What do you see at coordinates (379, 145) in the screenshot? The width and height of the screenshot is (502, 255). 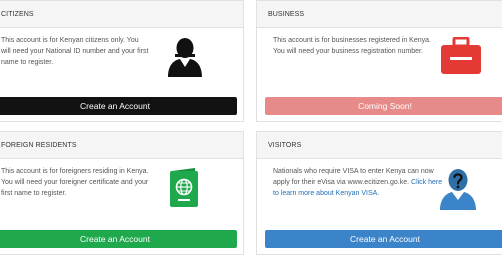 I see `visitors-card-title: VISITORS` at bounding box center [379, 145].